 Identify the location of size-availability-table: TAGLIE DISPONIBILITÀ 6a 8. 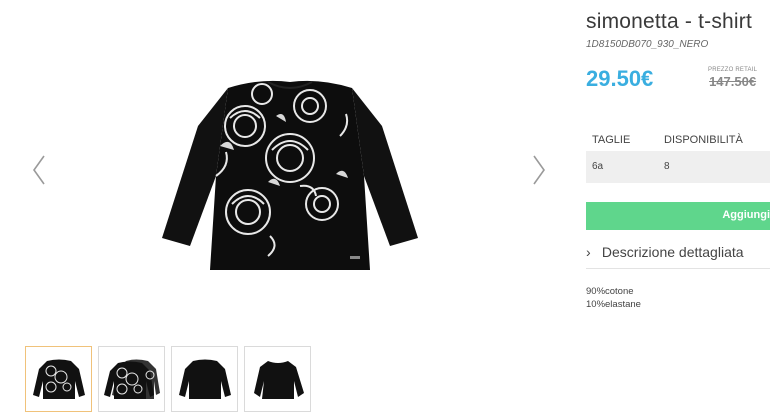
(678, 155).